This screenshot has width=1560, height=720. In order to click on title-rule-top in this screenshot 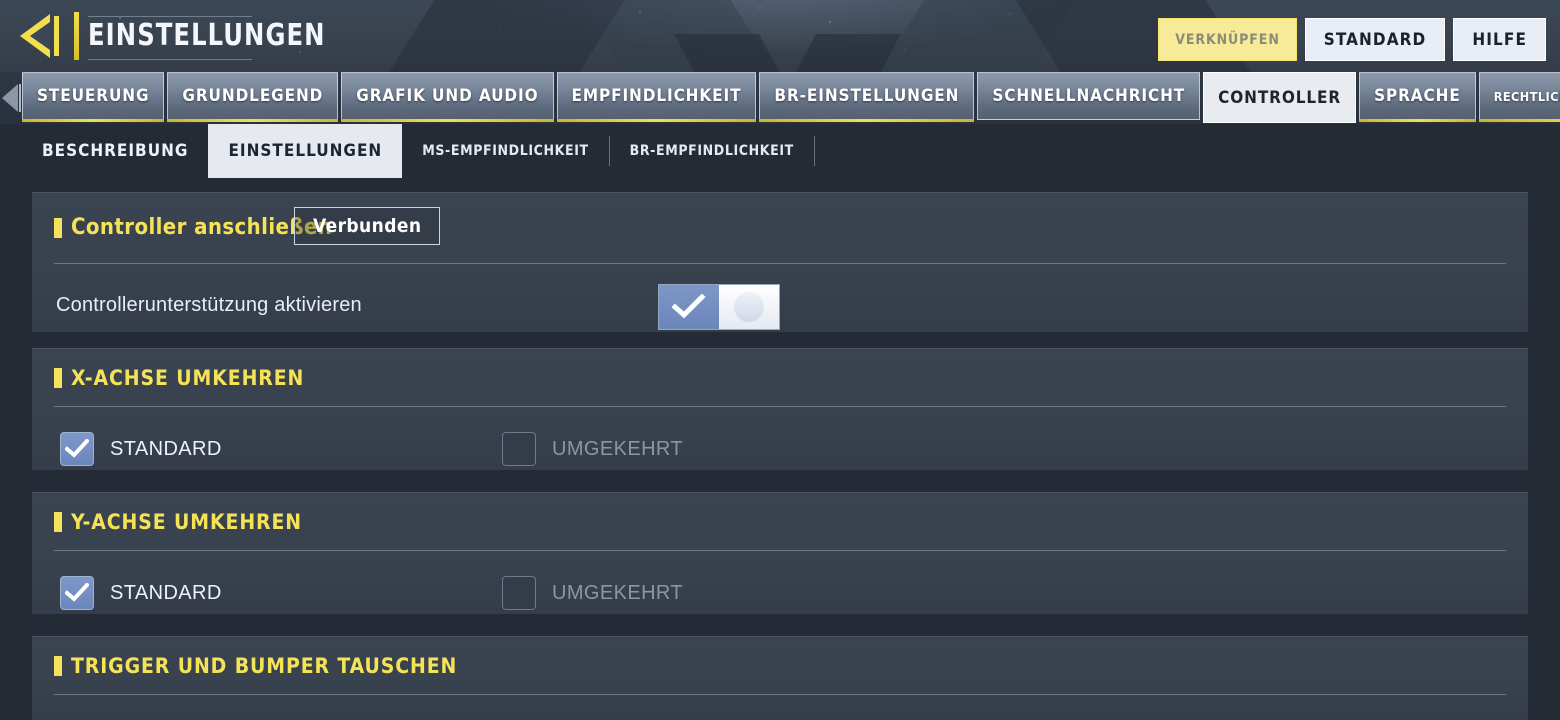, I will do `click(170, 16)`.